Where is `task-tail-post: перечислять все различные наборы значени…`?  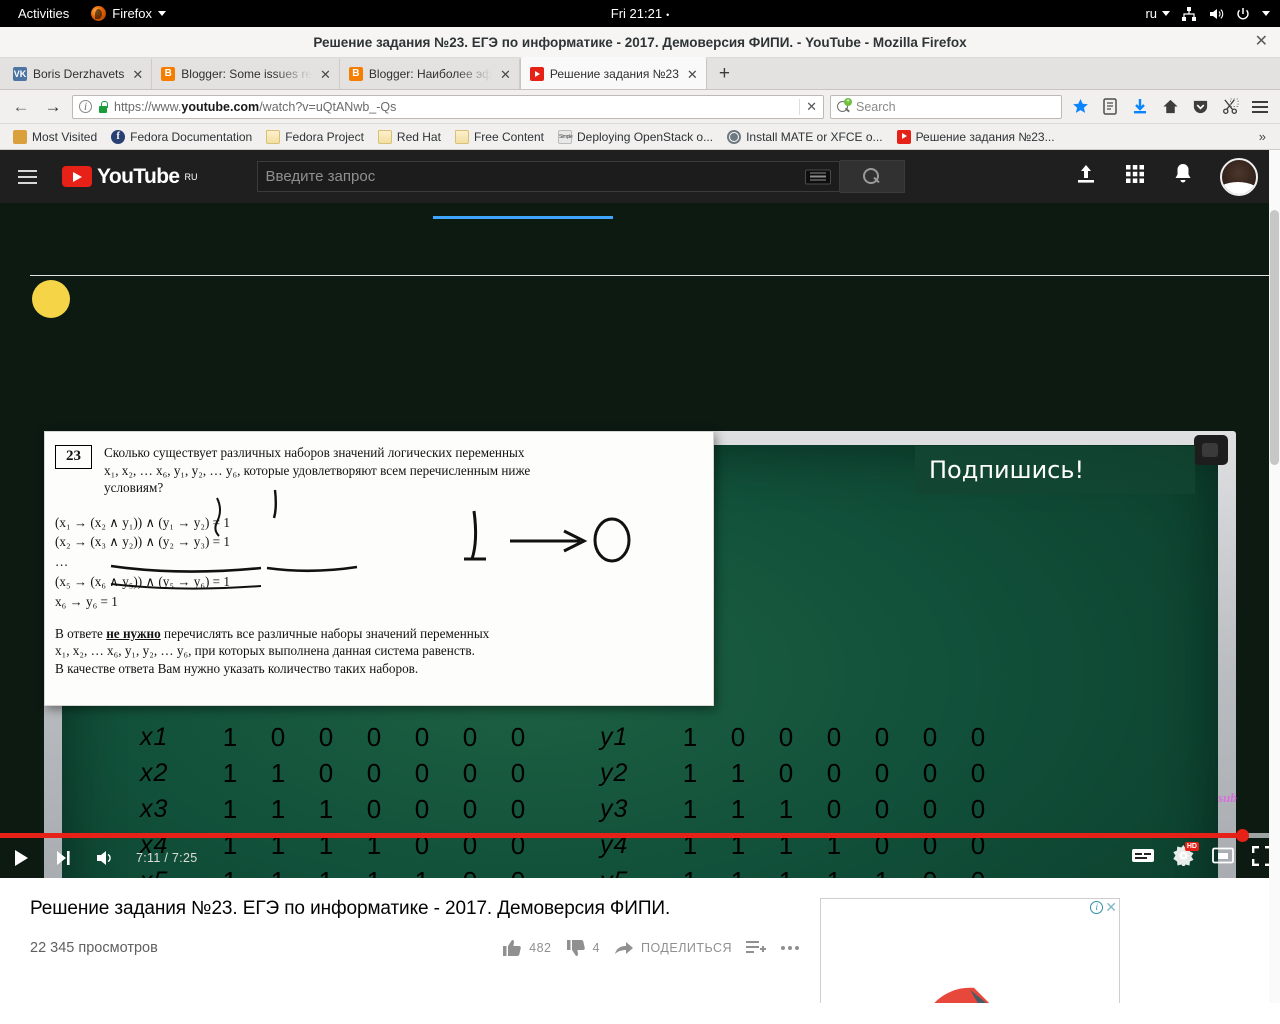
task-tail-post: перечислять все различные наборы значени… is located at coordinates (325, 633).